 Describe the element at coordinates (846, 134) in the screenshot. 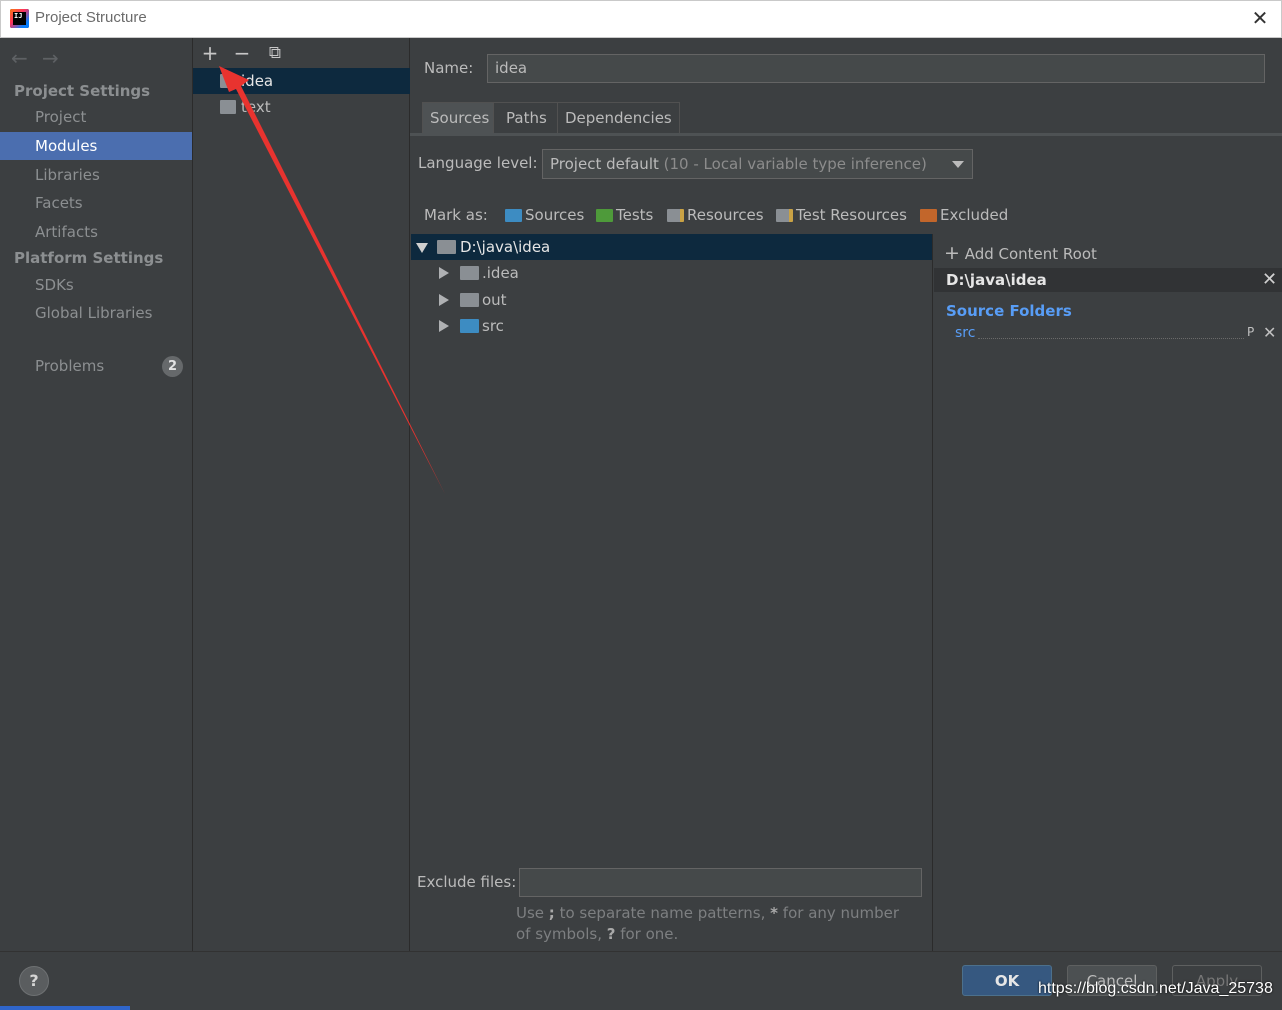

I see `tab-underline` at that location.